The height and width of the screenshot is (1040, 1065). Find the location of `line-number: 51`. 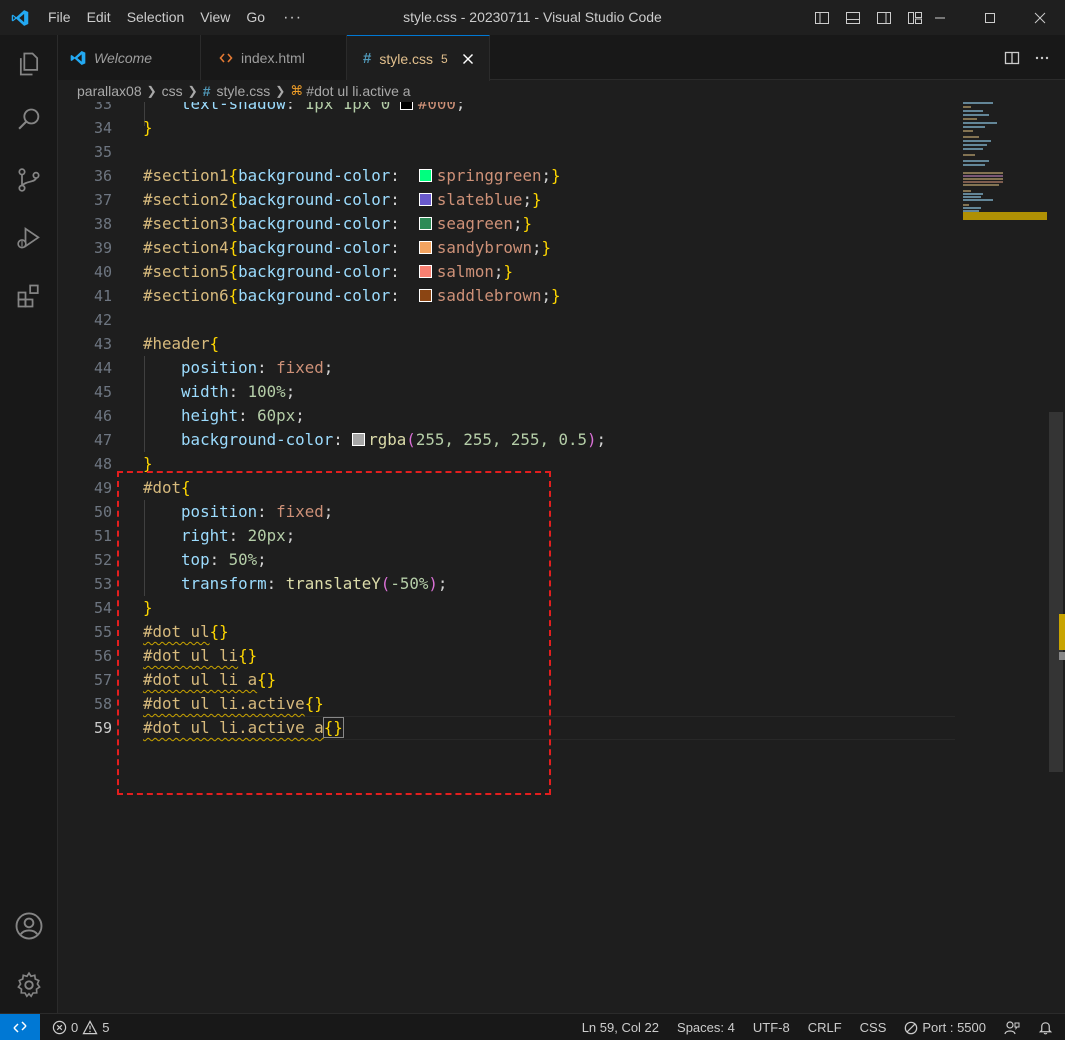

line-number: 51 is located at coordinates (102, 536).